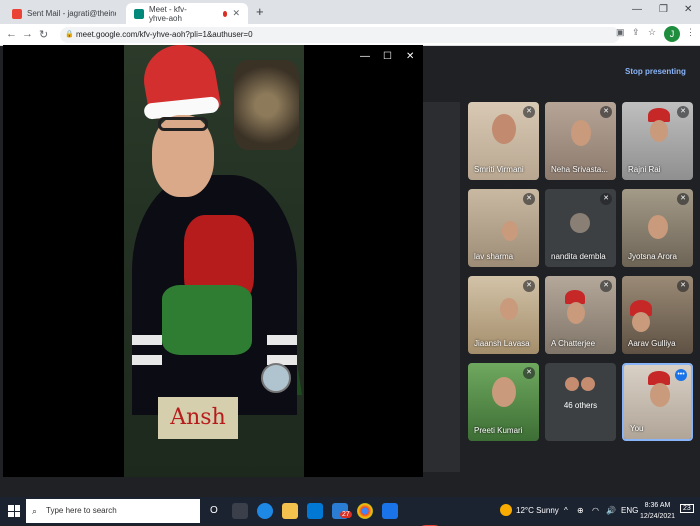 The width and height of the screenshot is (700, 526). I want to click on tab-label: Meet - kfv-yhve-aoh, so click(168, 13).